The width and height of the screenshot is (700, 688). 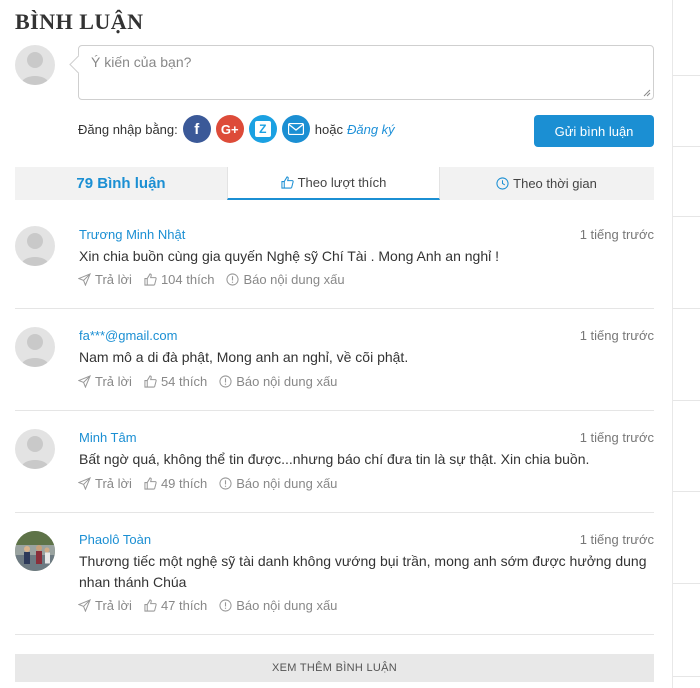 I want to click on like-button: 49 thích, so click(x=175, y=483).